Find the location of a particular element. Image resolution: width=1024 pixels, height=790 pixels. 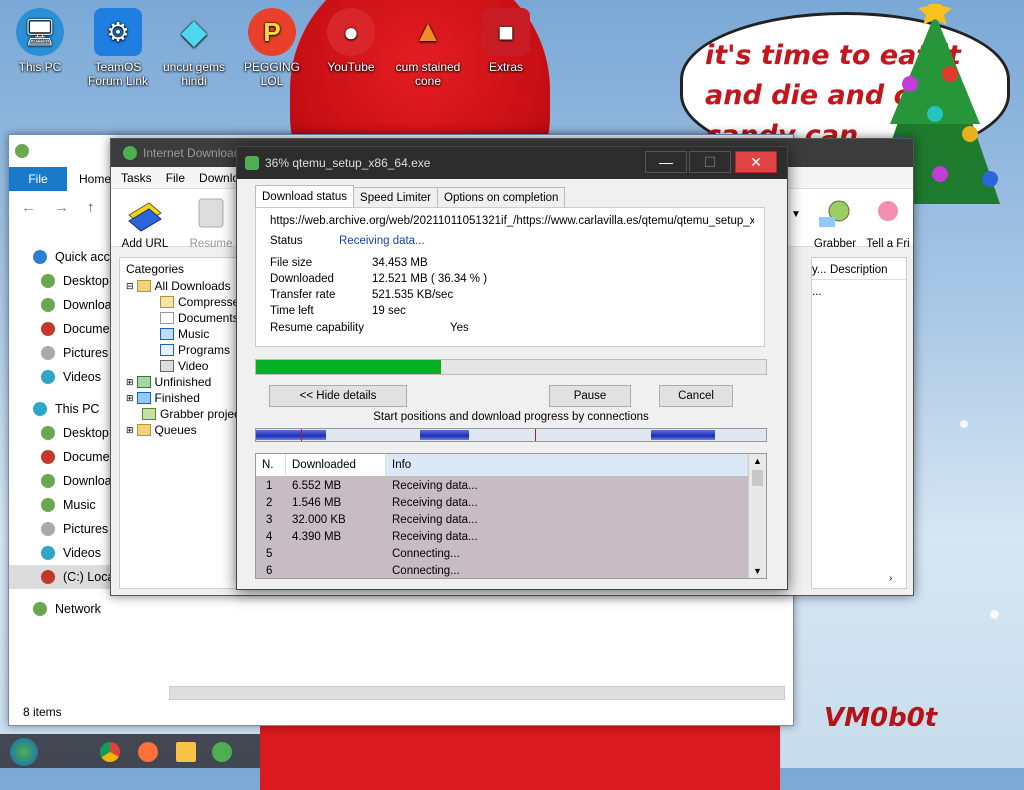

category-grabber-projects: Grabber projec is located at coordinates (178, 414).